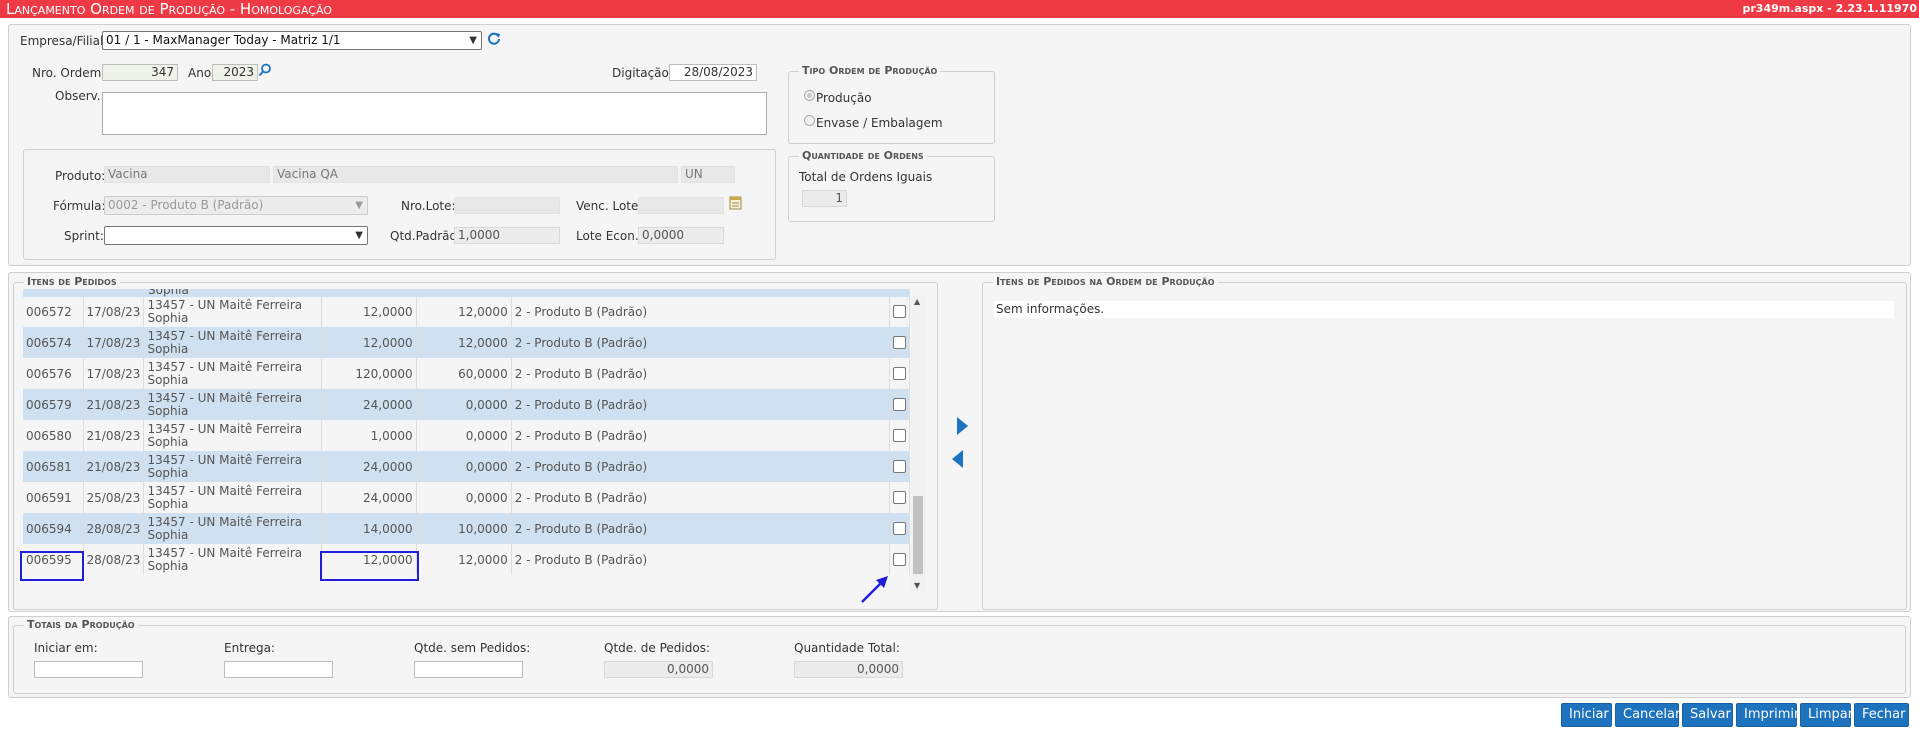 This screenshot has height=732, width=1919. I want to click on move-right-icon, so click(962, 427).